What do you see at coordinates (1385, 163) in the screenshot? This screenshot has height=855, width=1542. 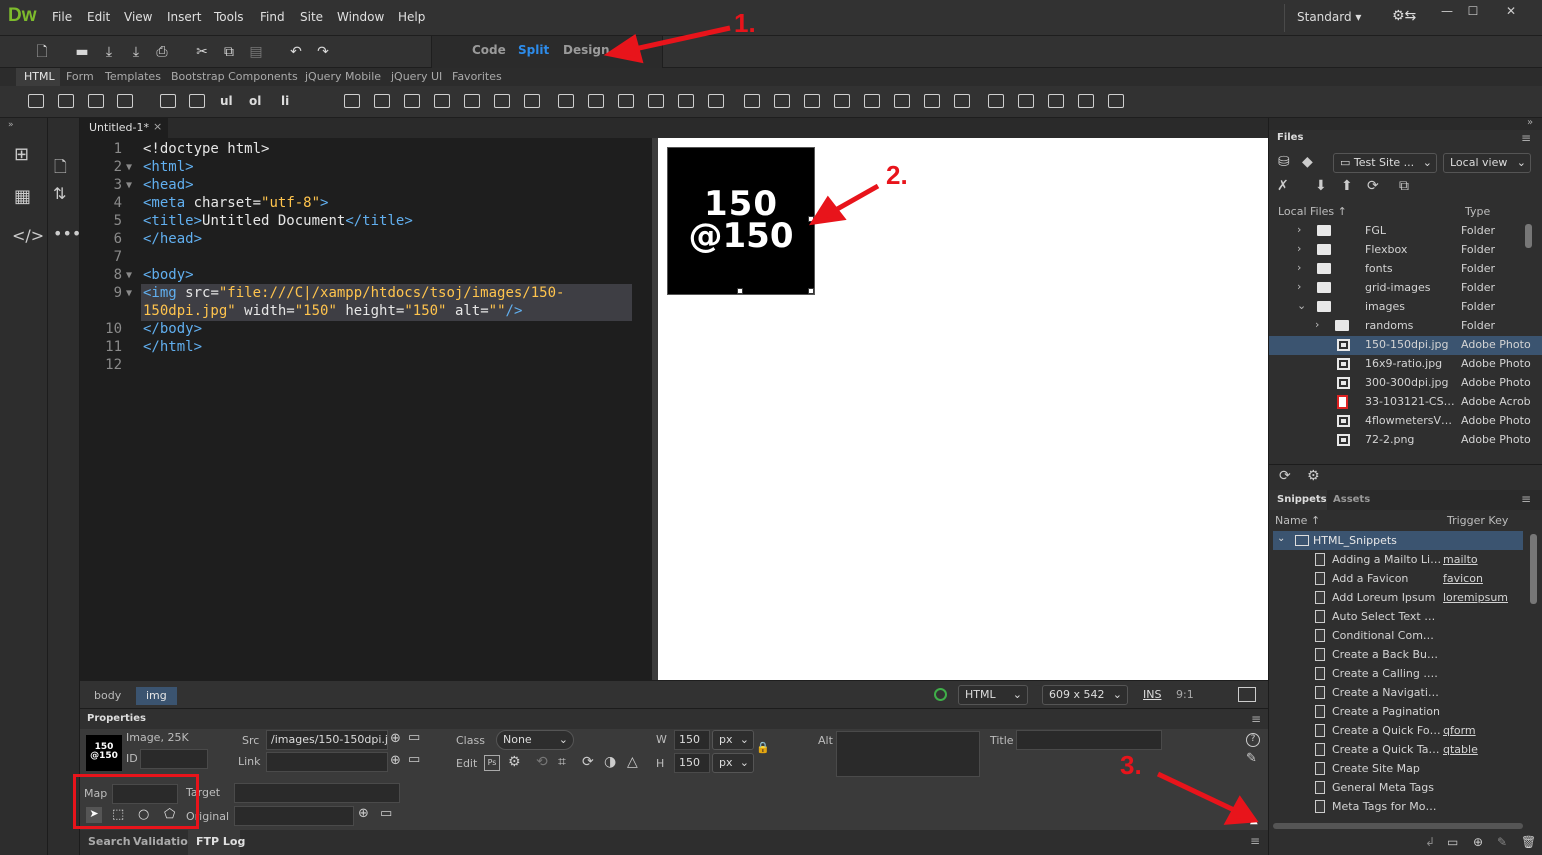 I see `site-select: ▭ Test Site ... ⌄` at bounding box center [1385, 163].